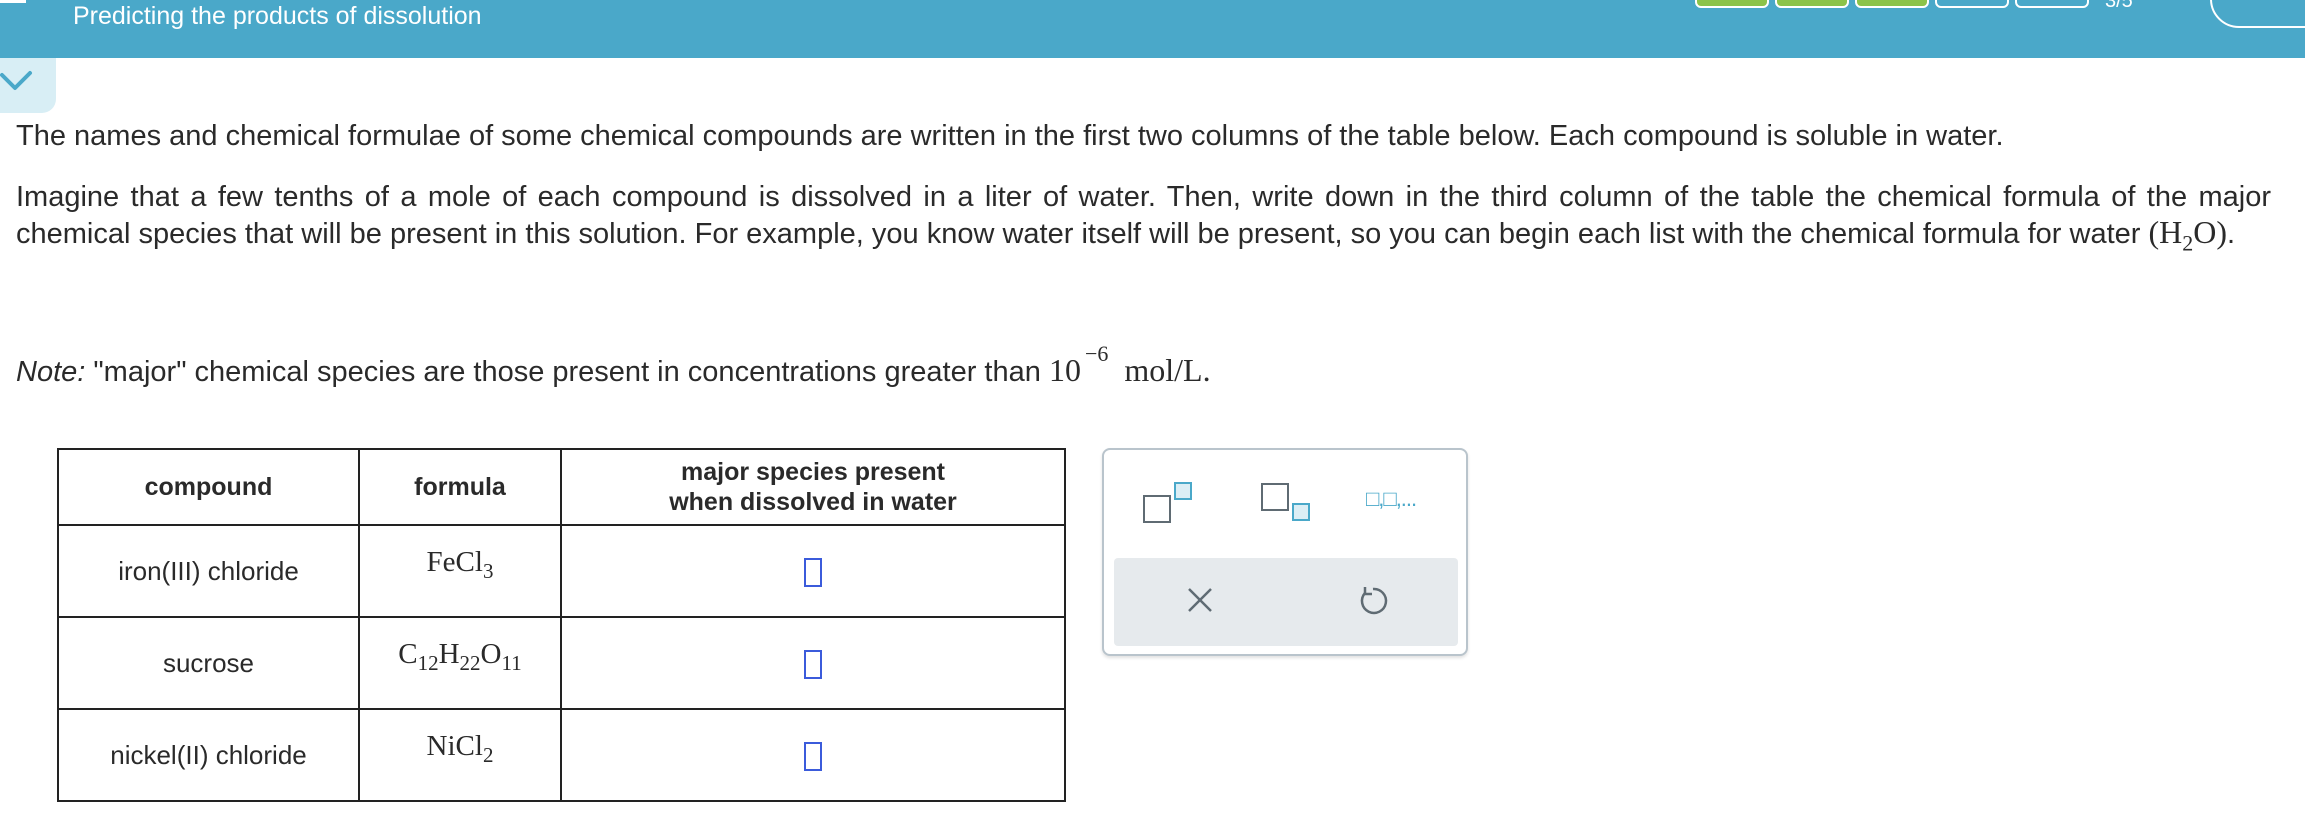 The height and width of the screenshot is (835, 2305). I want to click on superscript-template-icon, so click(1170, 503).